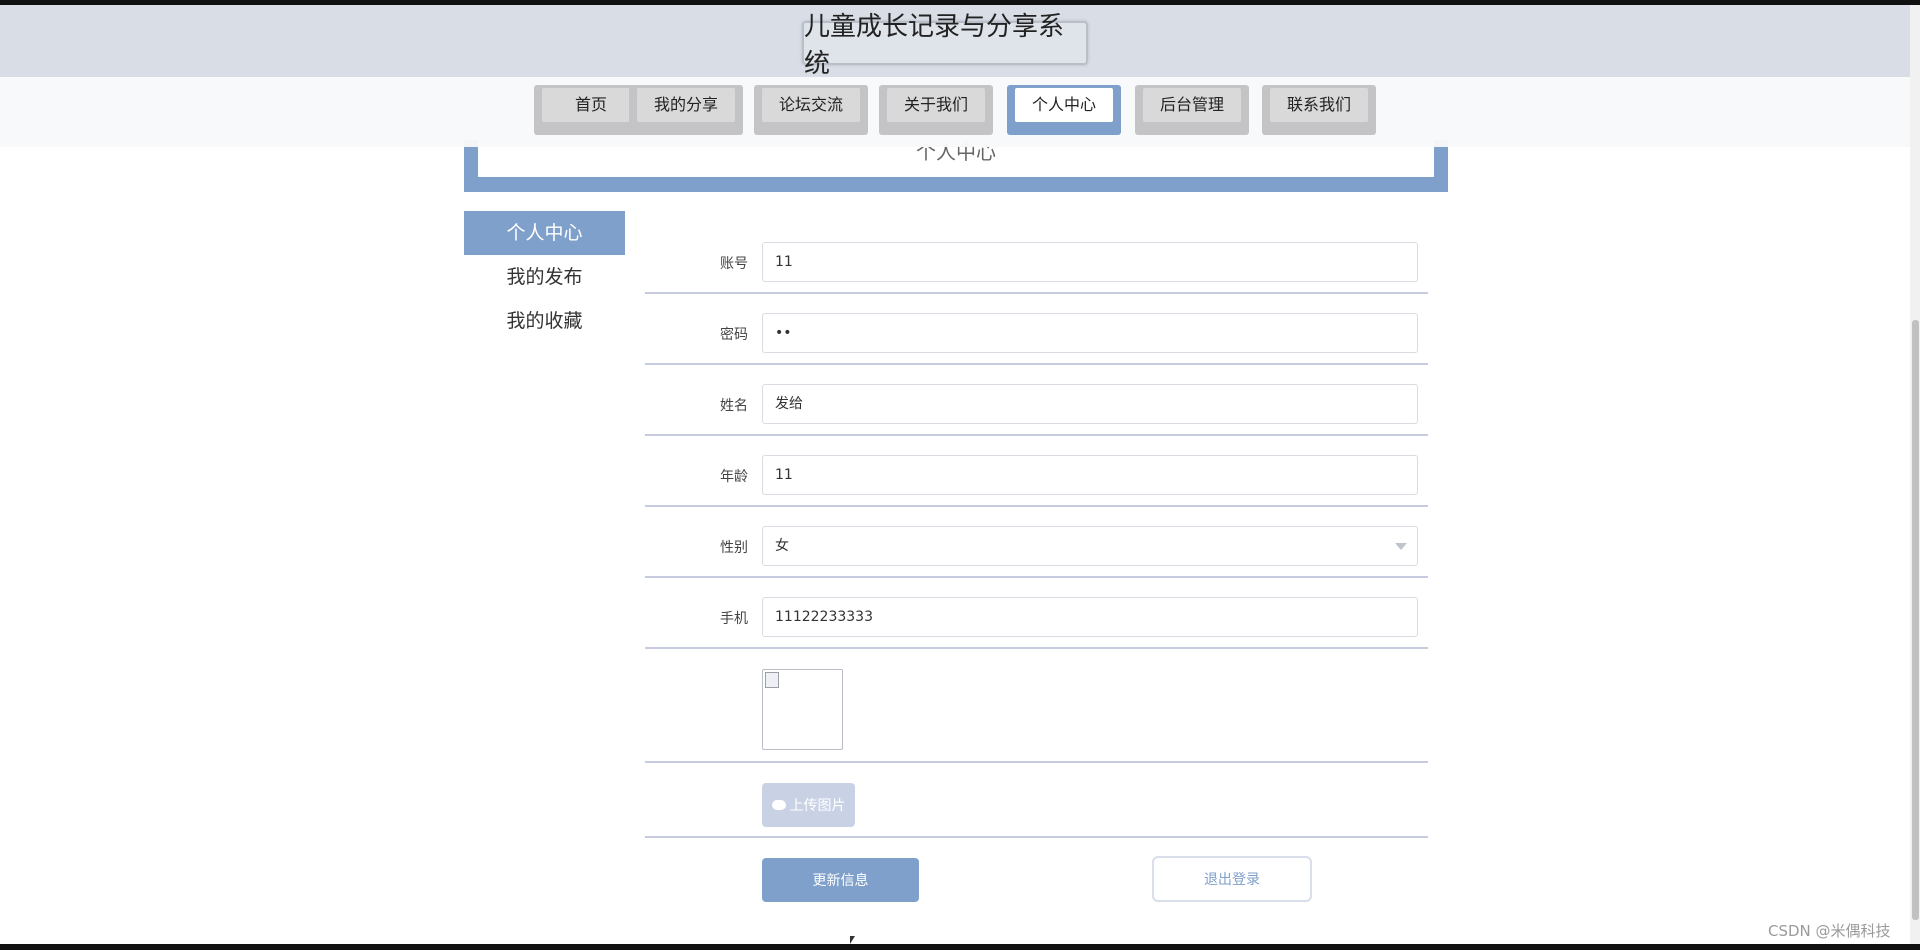  Describe the element at coordinates (852, 940) in the screenshot. I see `mouse-cursor-icon` at that location.